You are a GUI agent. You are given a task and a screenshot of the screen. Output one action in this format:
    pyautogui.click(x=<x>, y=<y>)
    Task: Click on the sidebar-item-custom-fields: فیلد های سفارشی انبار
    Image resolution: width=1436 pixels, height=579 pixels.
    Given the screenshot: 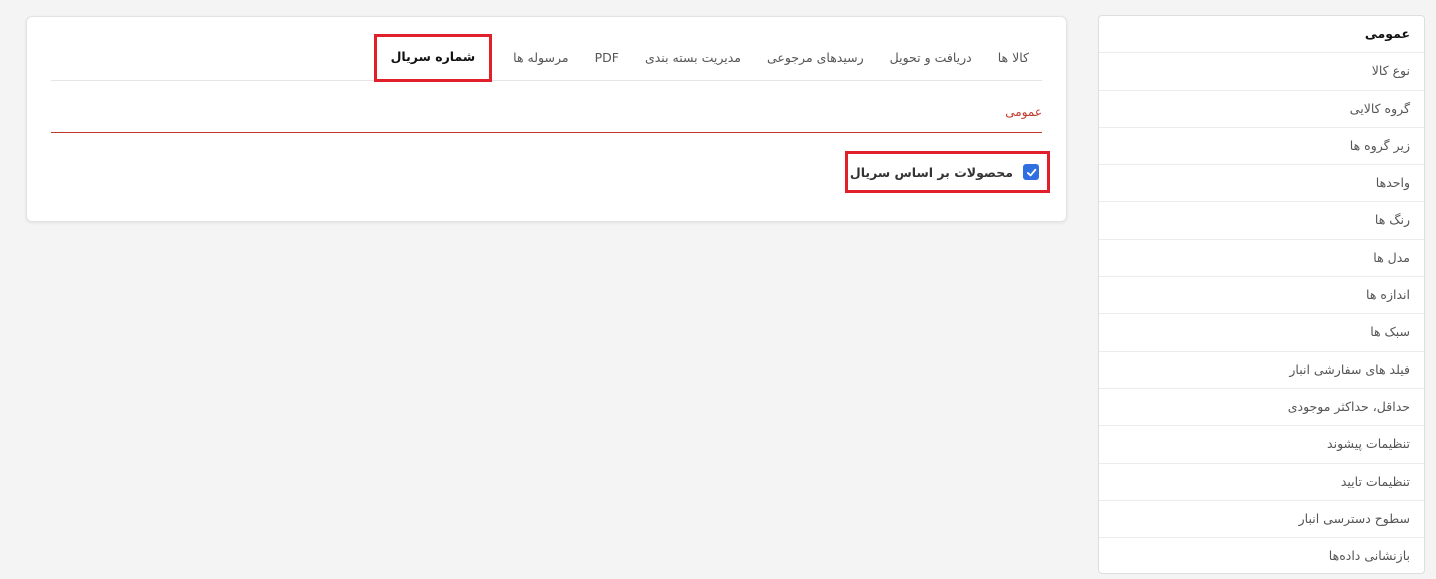 What is the action you would take?
    pyautogui.click(x=1261, y=370)
    